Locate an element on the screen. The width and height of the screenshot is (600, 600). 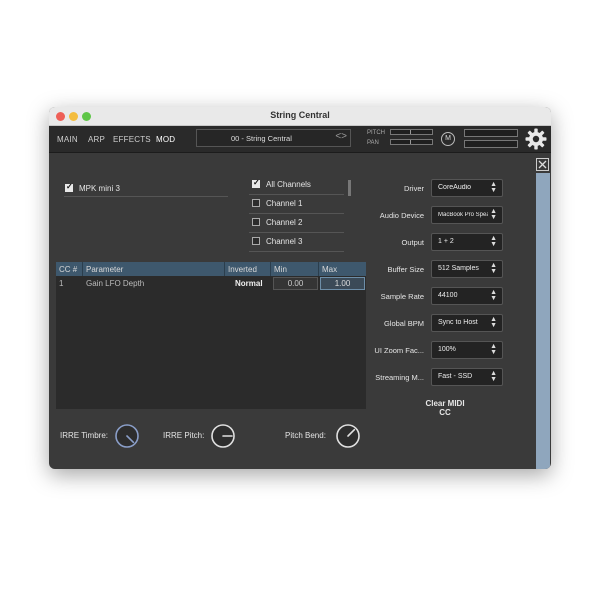
driver-select: CoreAudio ▲ ▼ is located at coordinates (467, 188).